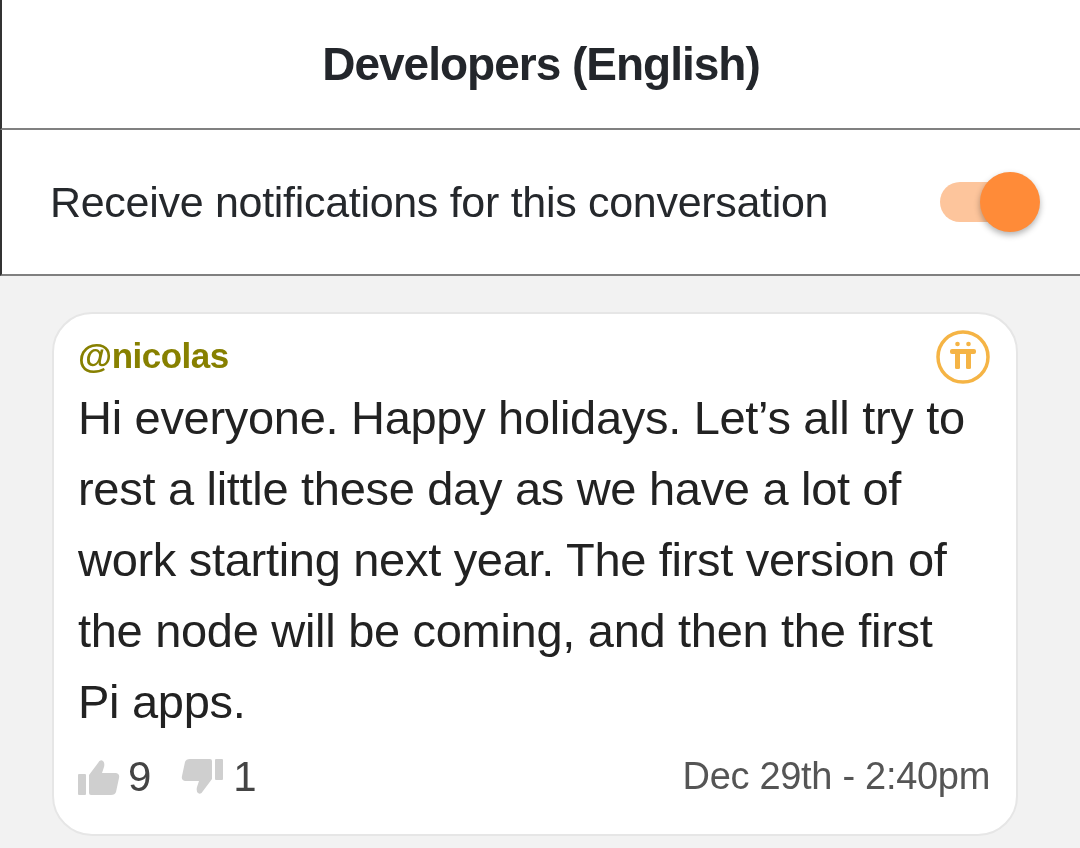 The image size is (1080, 848). Describe the element at coordinates (99, 776) in the screenshot. I see `thumbs-up-icon` at that location.